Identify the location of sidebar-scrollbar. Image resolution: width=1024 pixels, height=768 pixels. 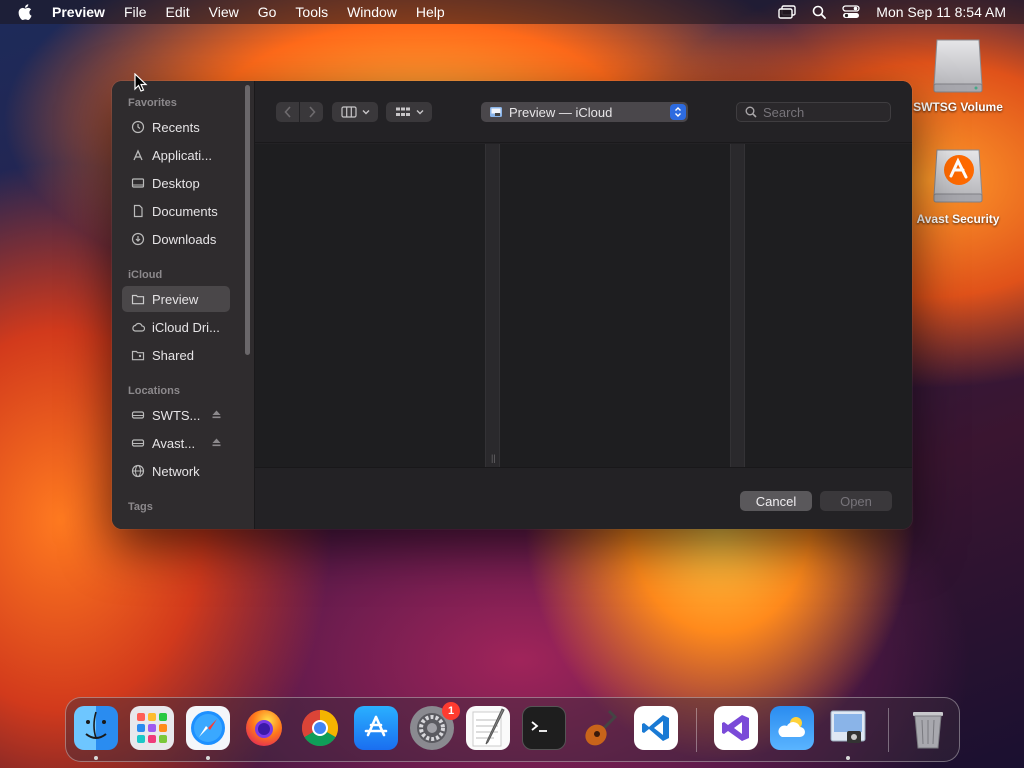
(247, 220).